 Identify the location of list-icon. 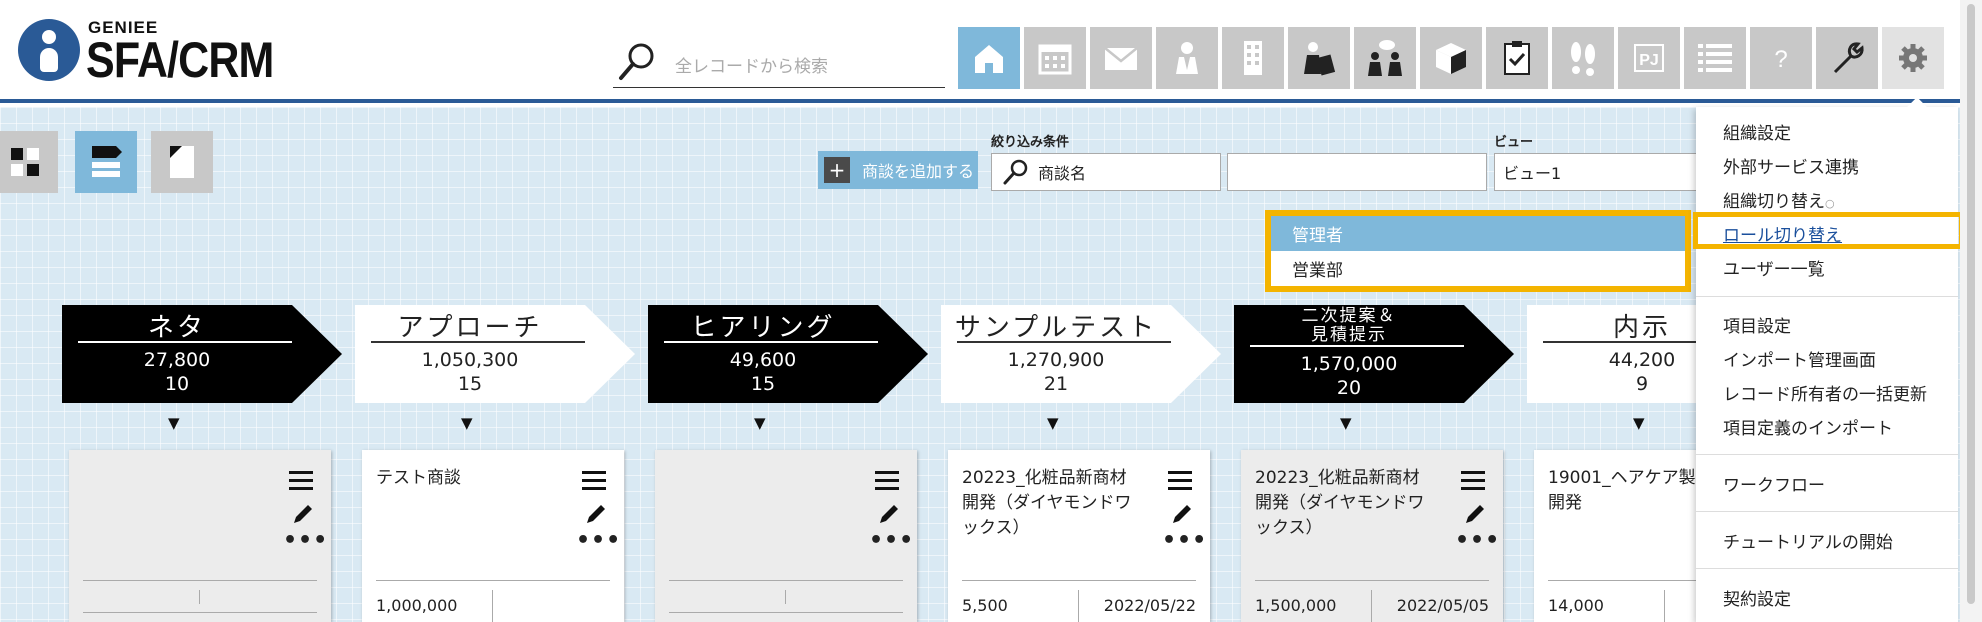
(1715, 58).